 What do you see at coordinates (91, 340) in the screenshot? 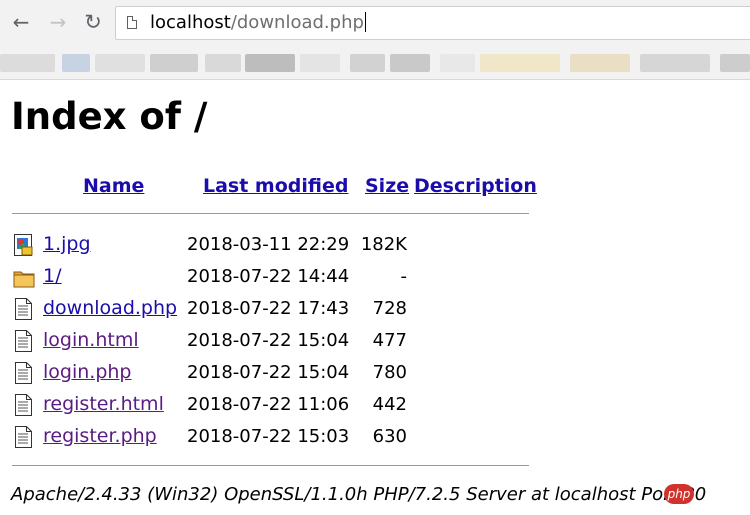
I see `file-link: login.html` at bounding box center [91, 340].